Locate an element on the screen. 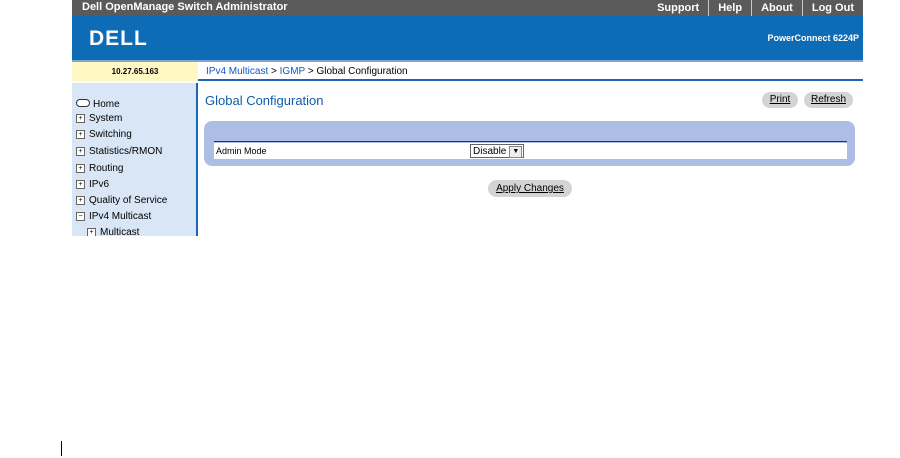  sidebar-item-switching: + Switching is located at coordinates (104, 135).